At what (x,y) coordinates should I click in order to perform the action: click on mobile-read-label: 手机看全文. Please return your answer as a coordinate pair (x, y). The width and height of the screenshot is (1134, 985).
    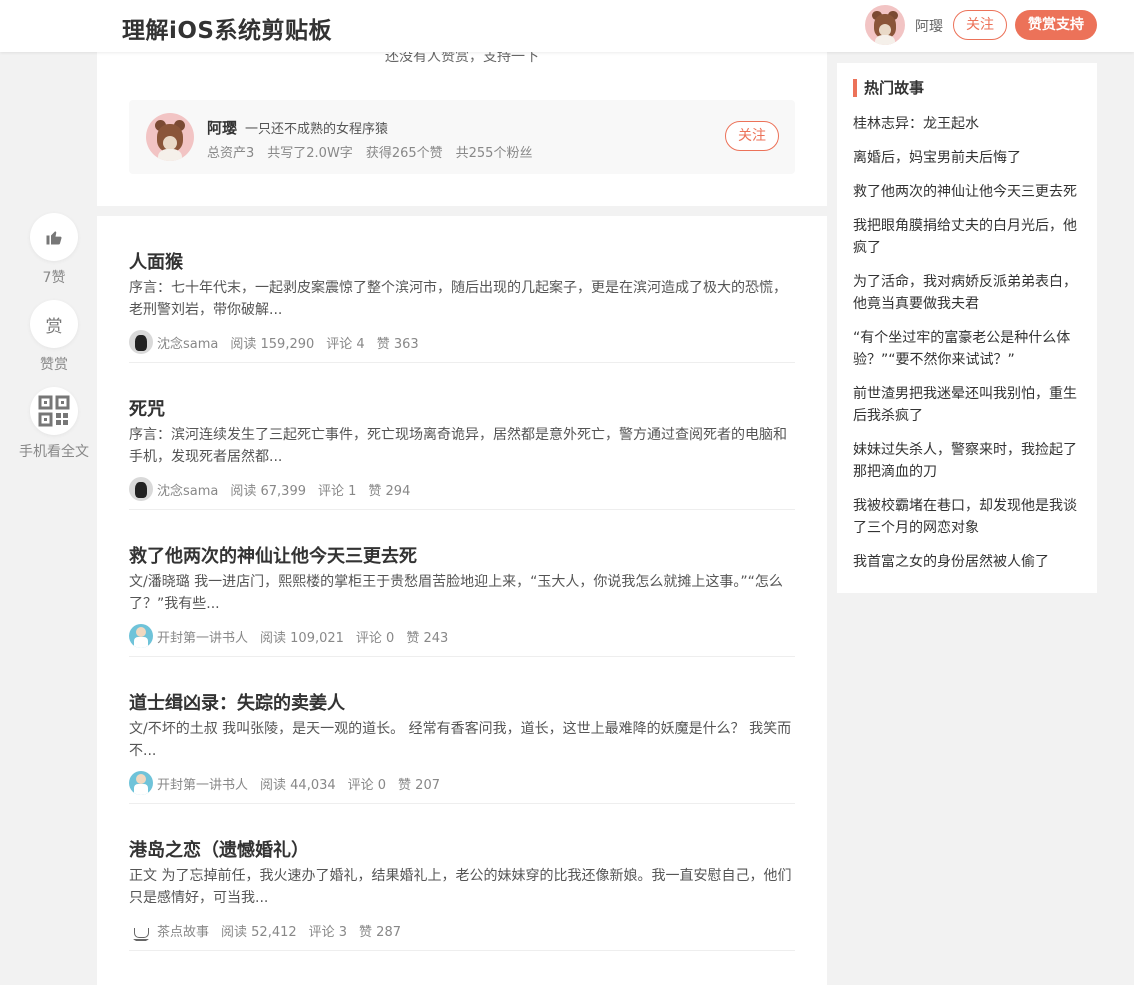
    Looking at the image, I should click on (54, 452).